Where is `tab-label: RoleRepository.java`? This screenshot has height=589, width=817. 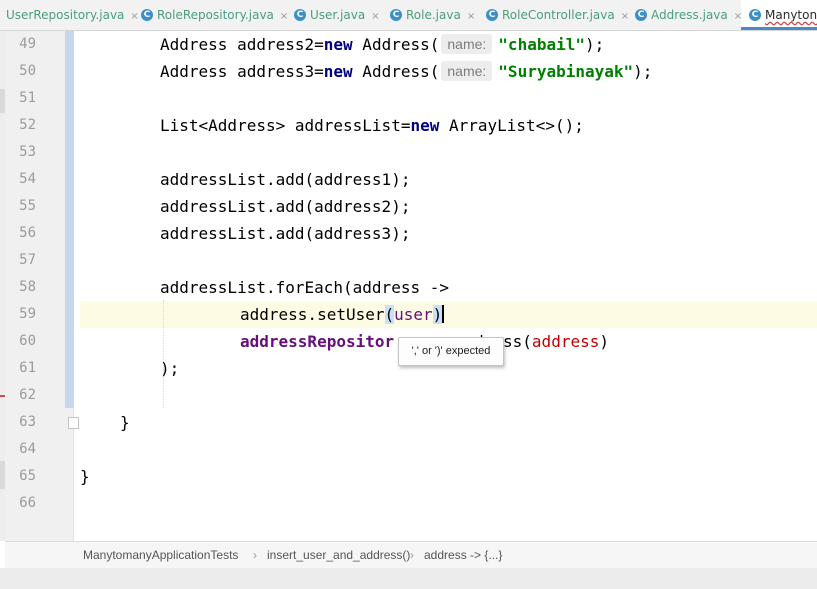 tab-label: RoleRepository.java is located at coordinates (215, 15).